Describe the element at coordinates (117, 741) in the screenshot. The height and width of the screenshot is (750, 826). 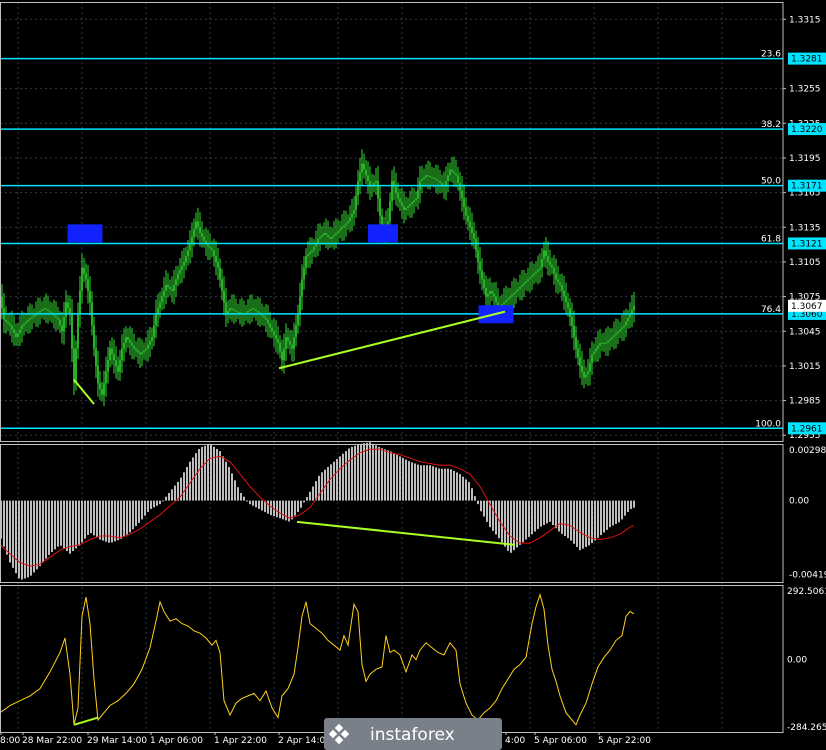
I see `time-tick-label: 29 Mar 14:00` at that location.